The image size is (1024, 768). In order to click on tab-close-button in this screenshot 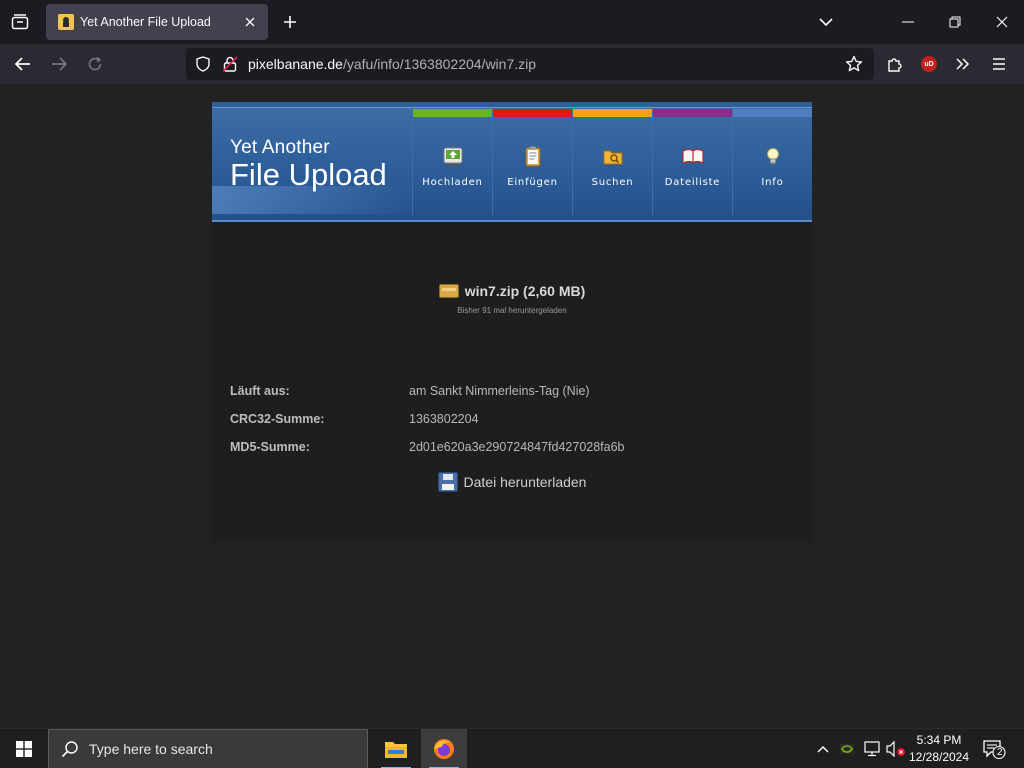, I will do `click(250, 22)`.